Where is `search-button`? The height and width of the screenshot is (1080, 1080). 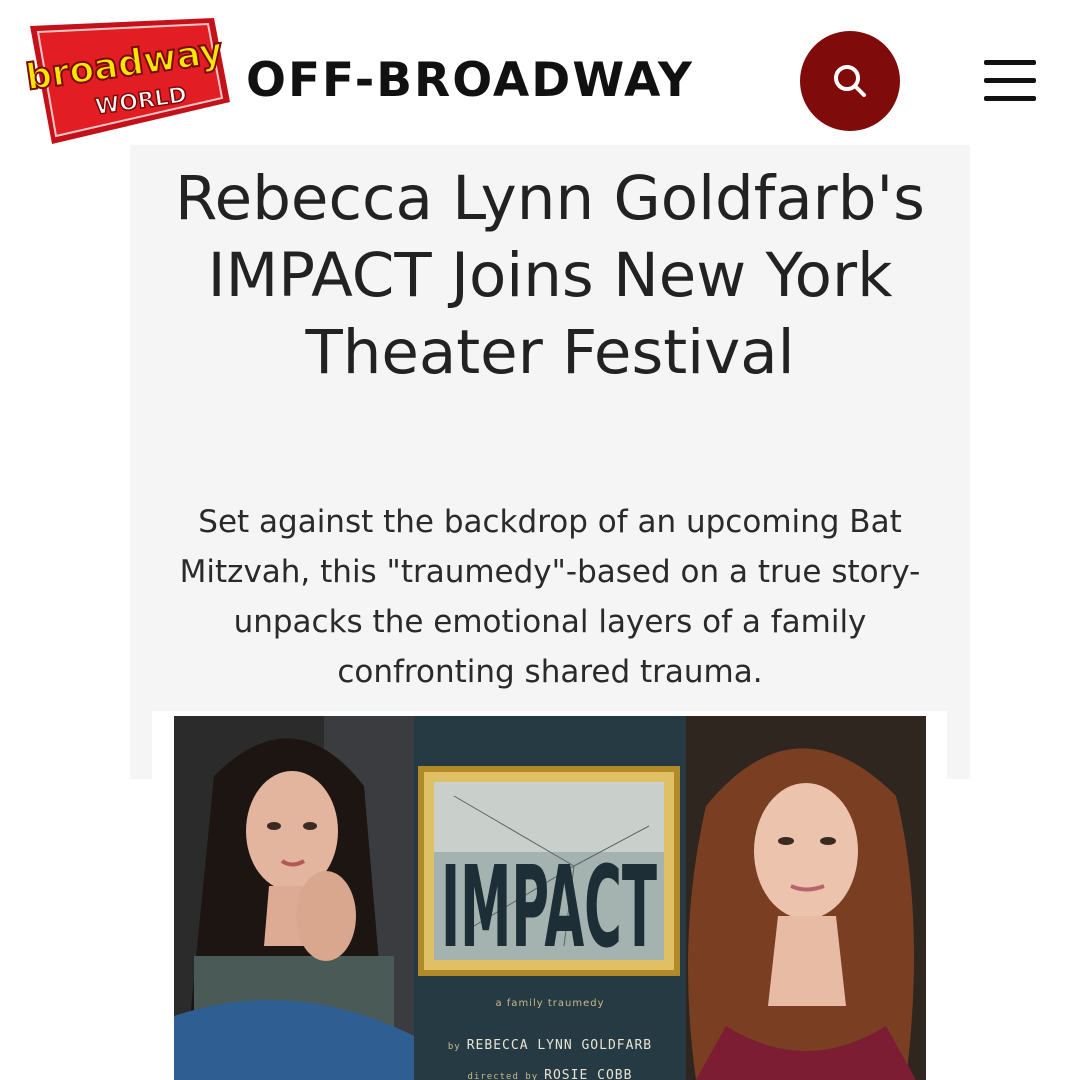 search-button is located at coordinates (850, 81).